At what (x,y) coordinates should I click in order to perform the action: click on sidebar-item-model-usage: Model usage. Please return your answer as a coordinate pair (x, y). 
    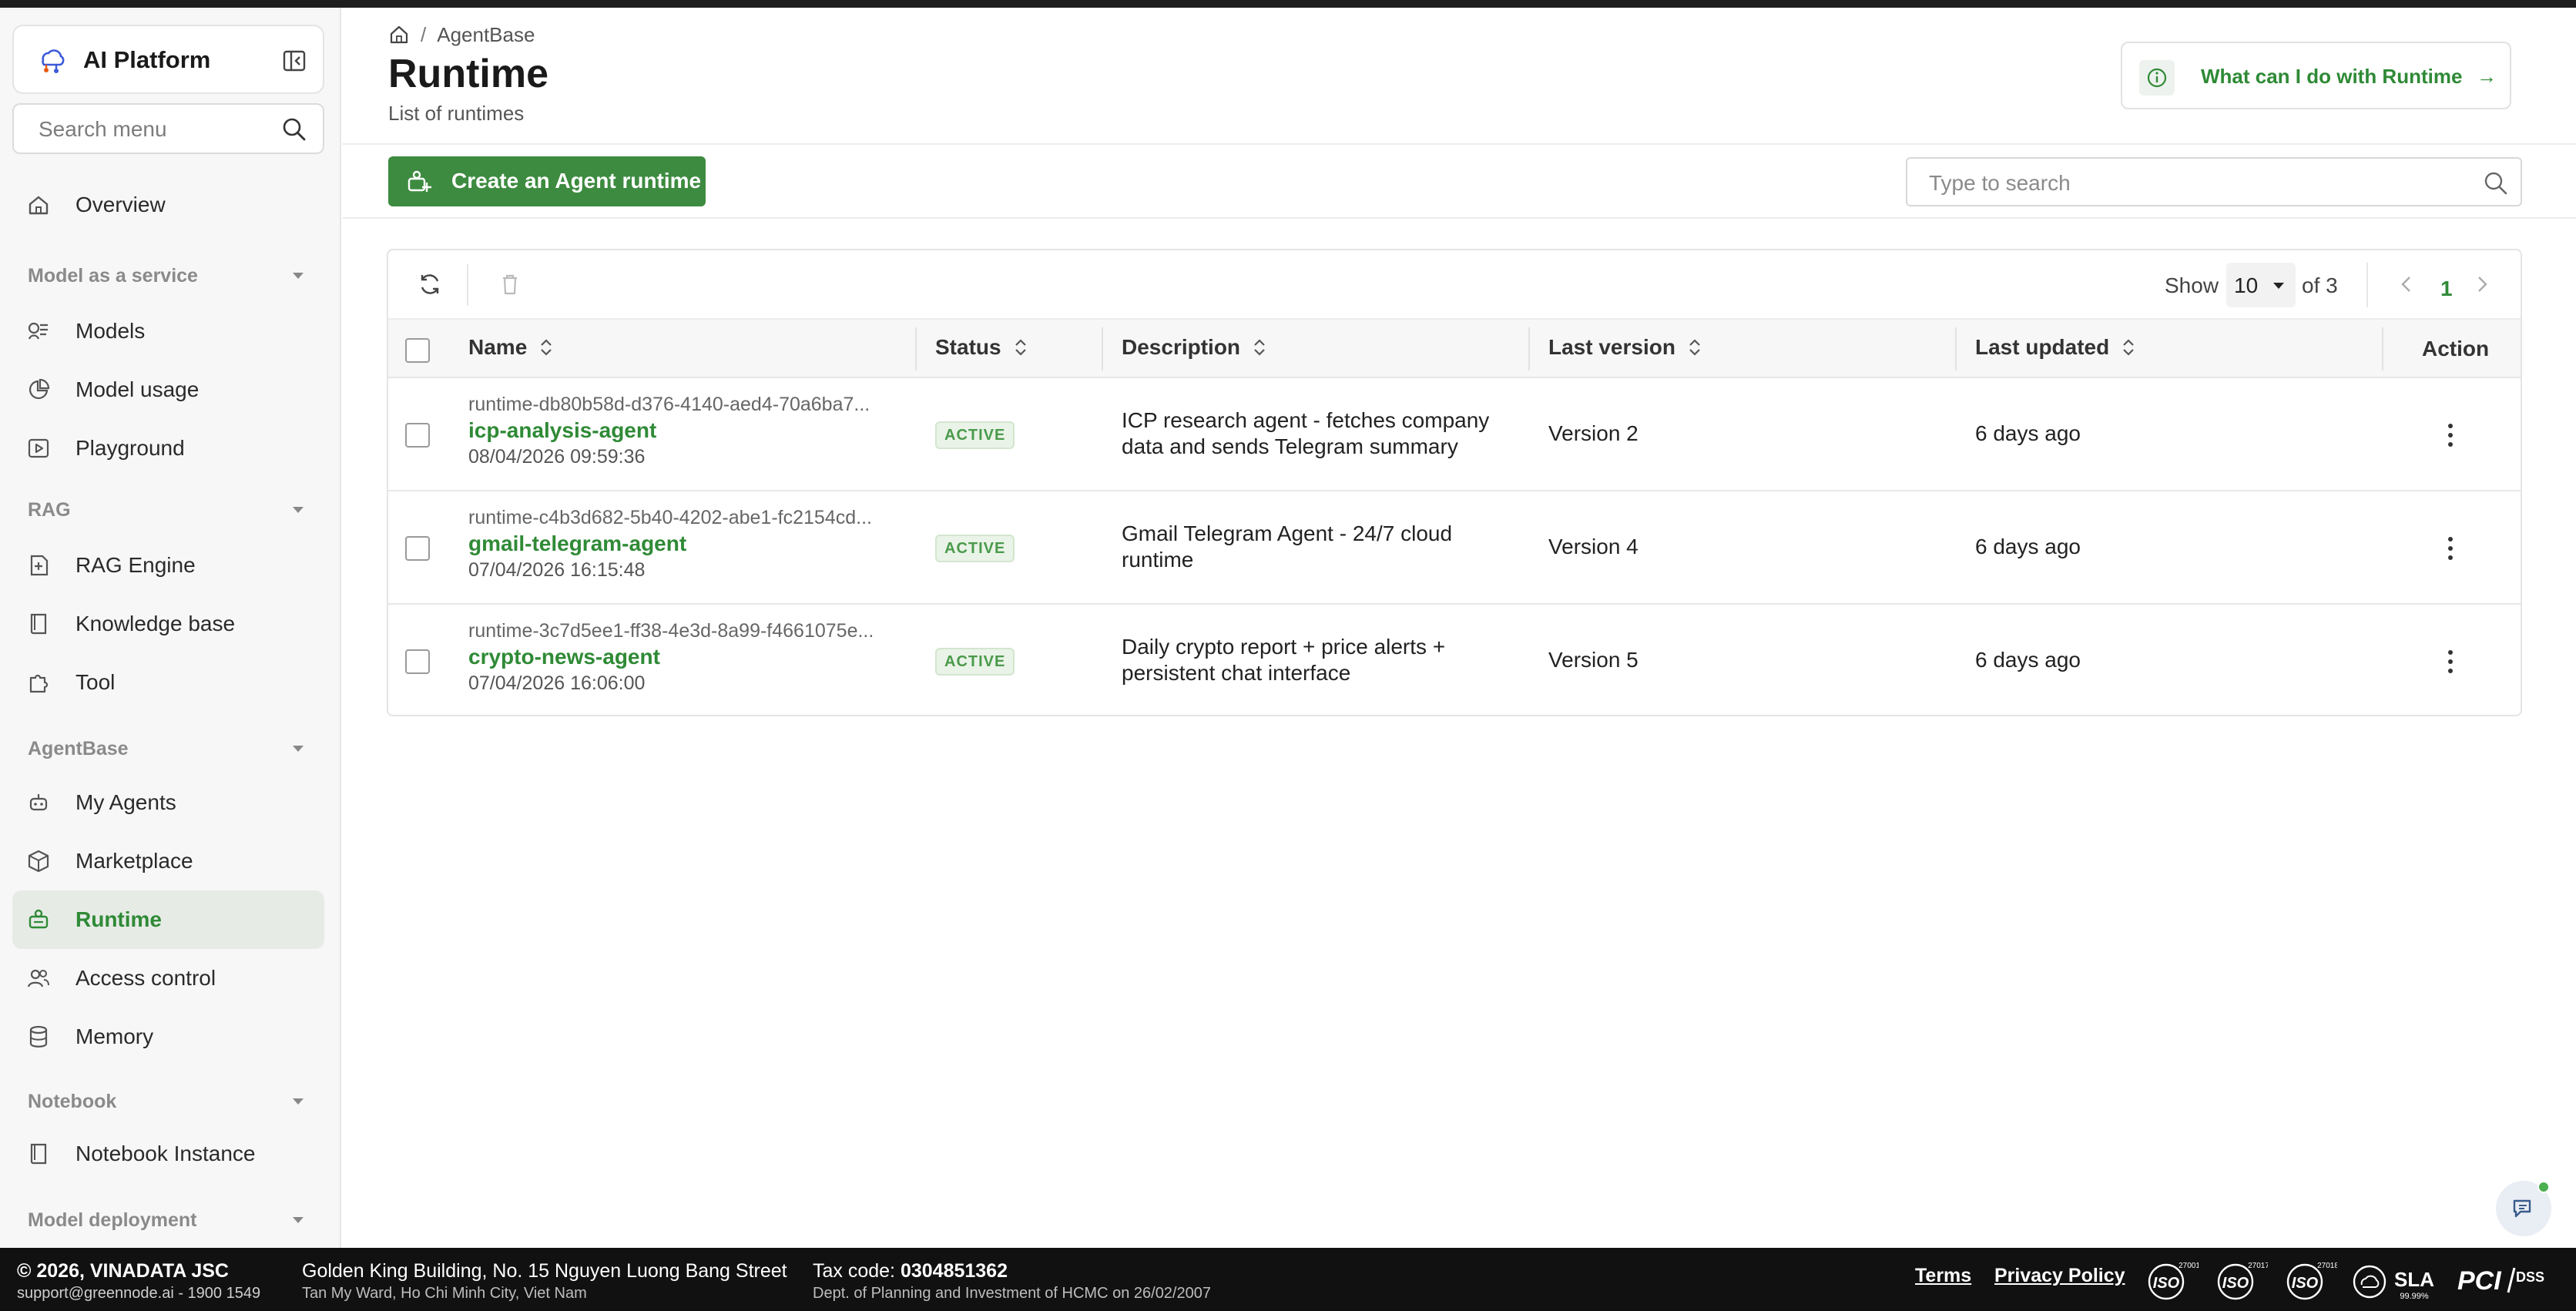
    Looking at the image, I should click on (168, 389).